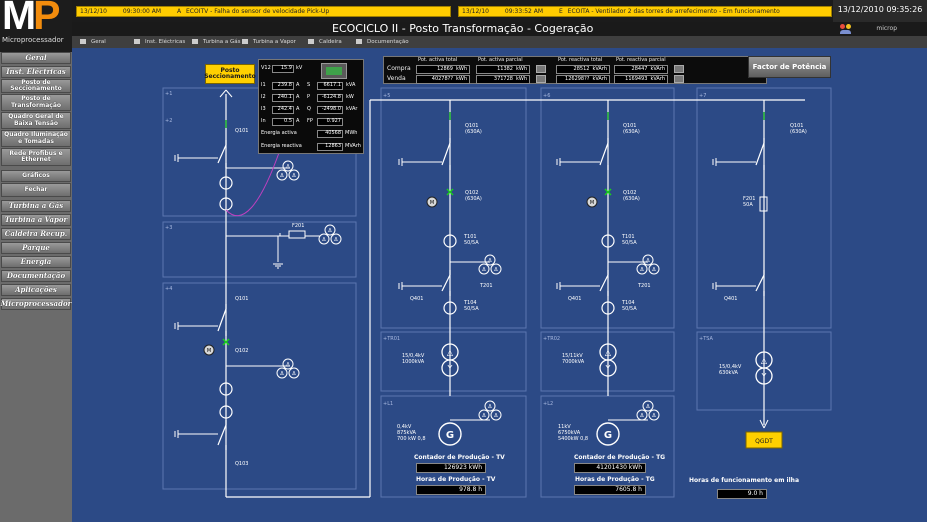 The image size is (927, 522). What do you see at coordinates (764, 376) in the screenshot?
I see `wye-glyph: Y` at bounding box center [764, 376].